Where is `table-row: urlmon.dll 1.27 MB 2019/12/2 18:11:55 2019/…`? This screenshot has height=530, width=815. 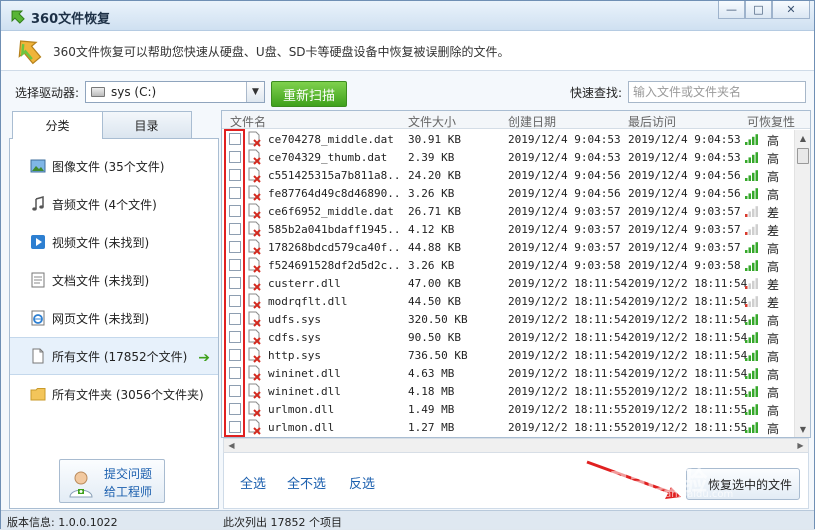
table-row: urlmon.dll 1.27 MB 2019/12/2 18:11:55 2019/… is located at coordinates (507, 427).